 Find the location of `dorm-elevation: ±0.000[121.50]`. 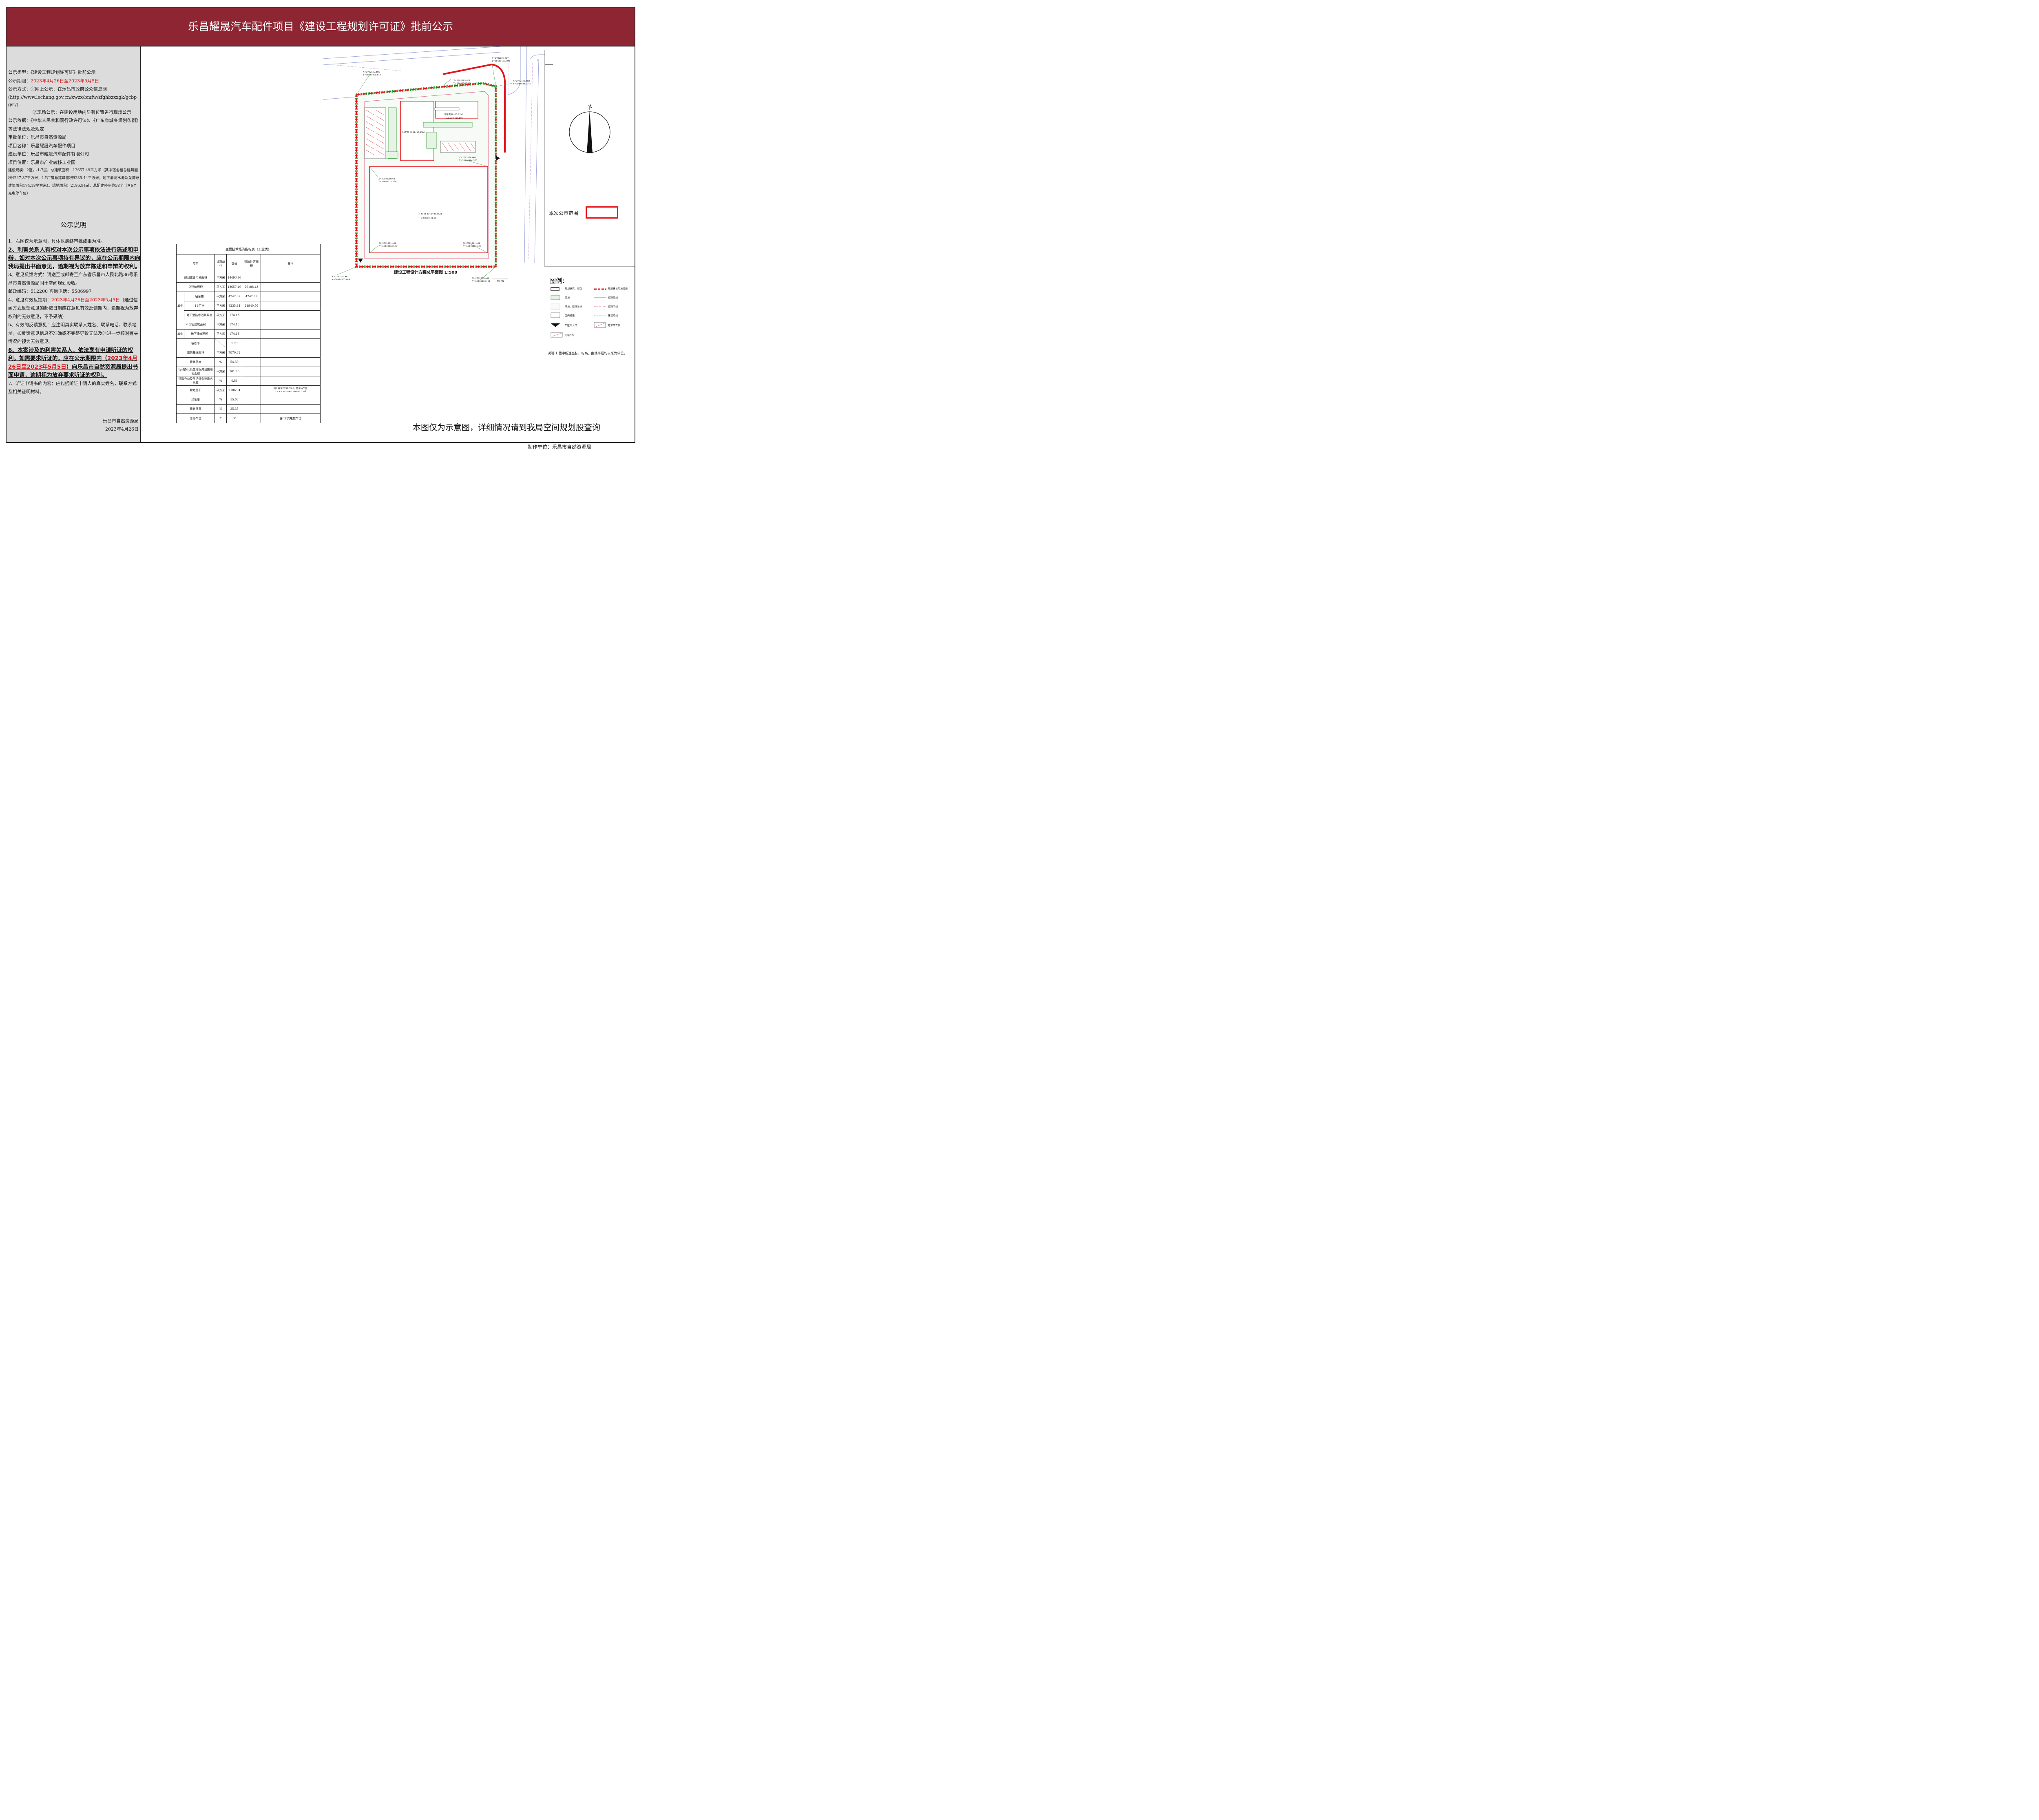

dorm-elevation: ±0.000[121.50] is located at coordinates (454, 118).